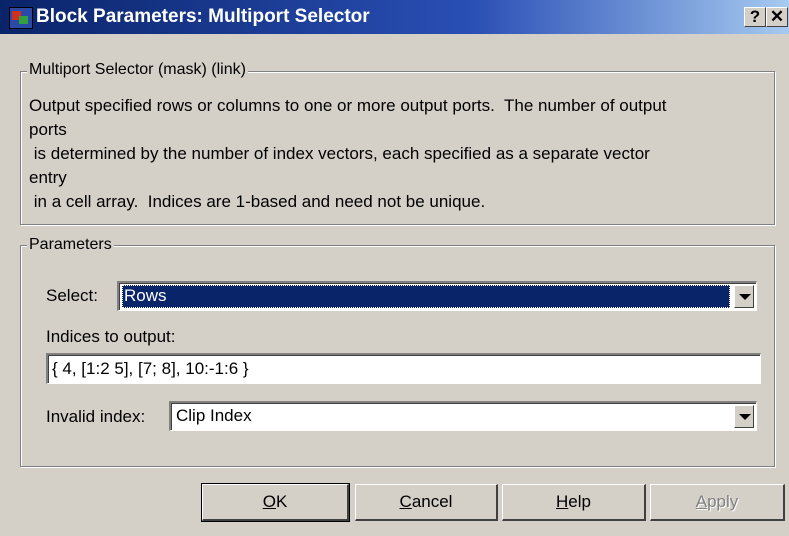 The height and width of the screenshot is (536, 789). What do you see at coordinates (426, 296) in the screenshot?
I see `select-value: Rows` at bounding box center [426, 296].